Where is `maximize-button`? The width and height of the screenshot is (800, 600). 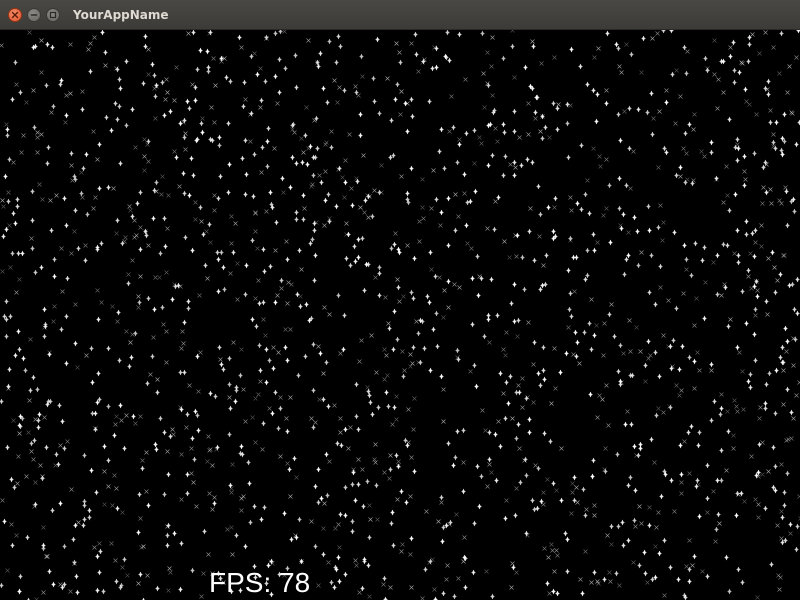 maximize-button is located at coordinates (53, 15).